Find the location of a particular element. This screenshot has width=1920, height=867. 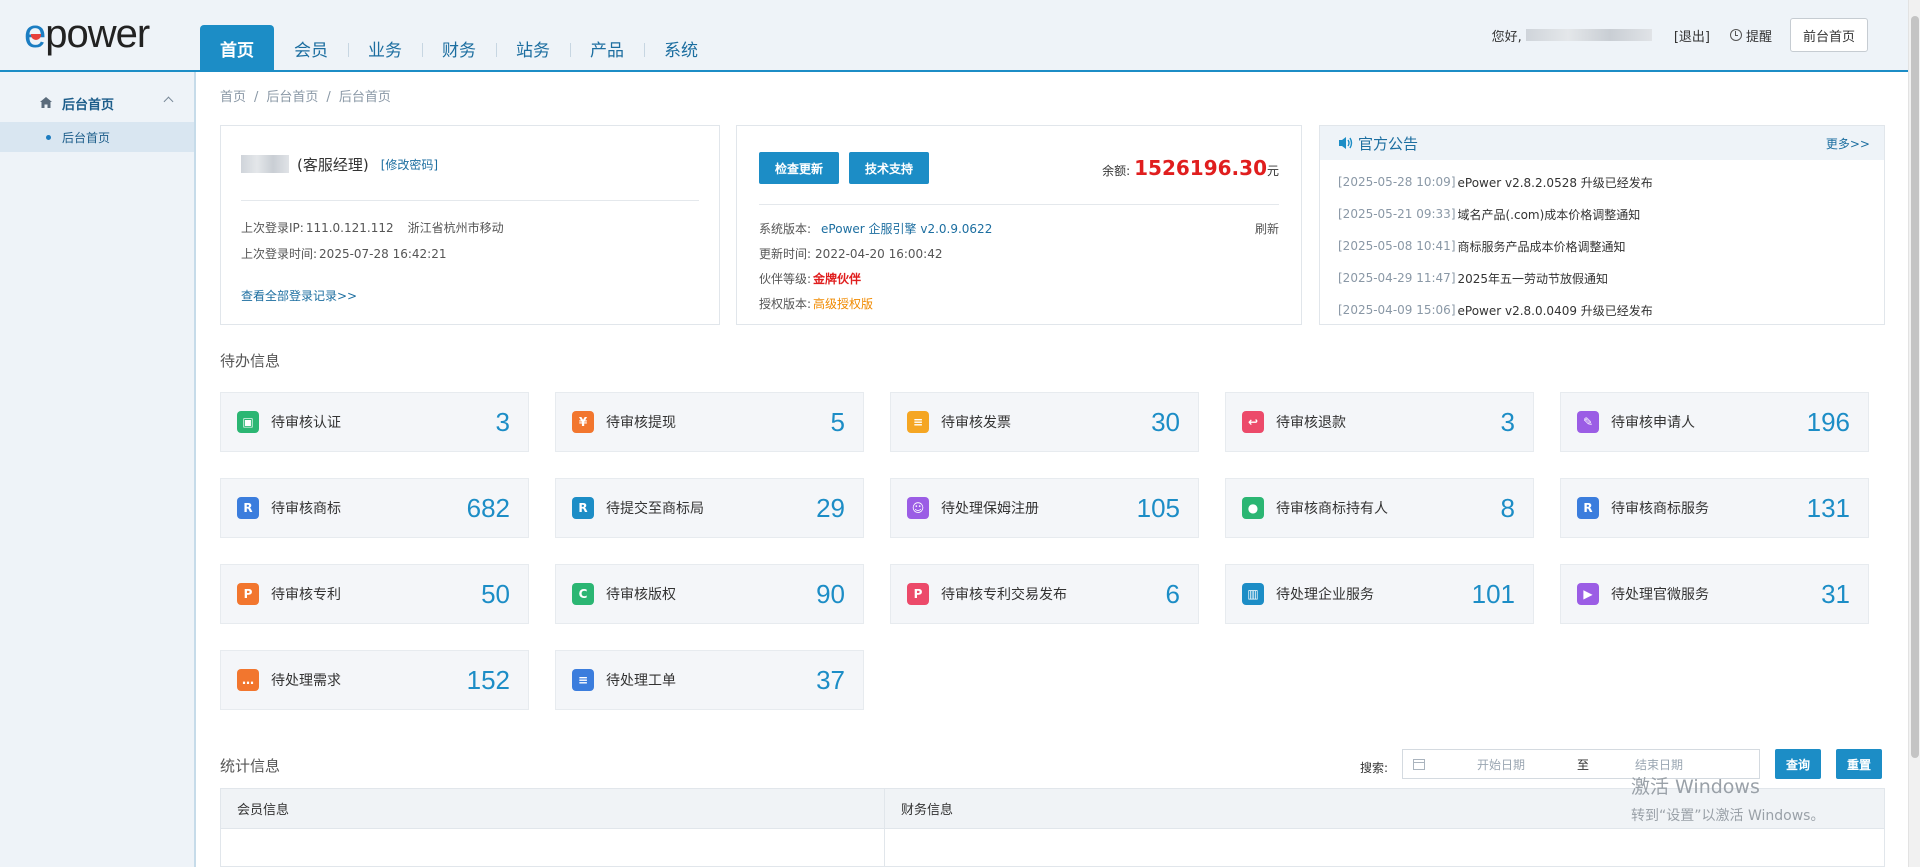

list-item: [2025-04-29 11:47] 2025年五一劳动节放假通知 is located at coordinates (1602, 278).